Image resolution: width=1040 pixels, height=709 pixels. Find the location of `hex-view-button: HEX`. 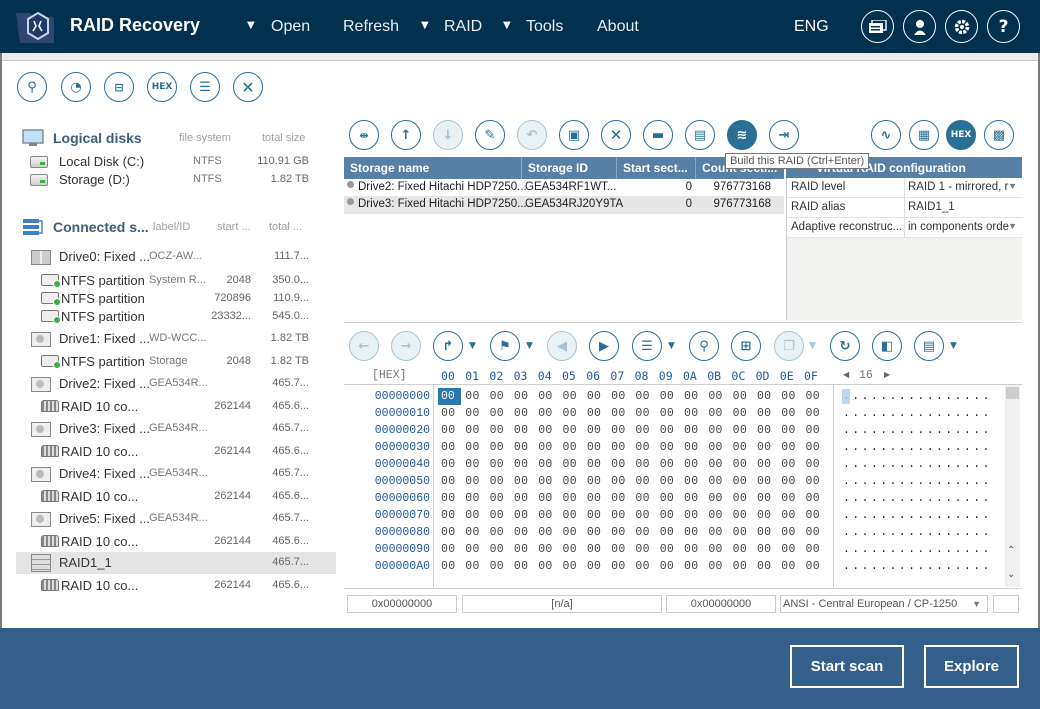

hex-view-button: HEX is located at coordinates (961, 135).